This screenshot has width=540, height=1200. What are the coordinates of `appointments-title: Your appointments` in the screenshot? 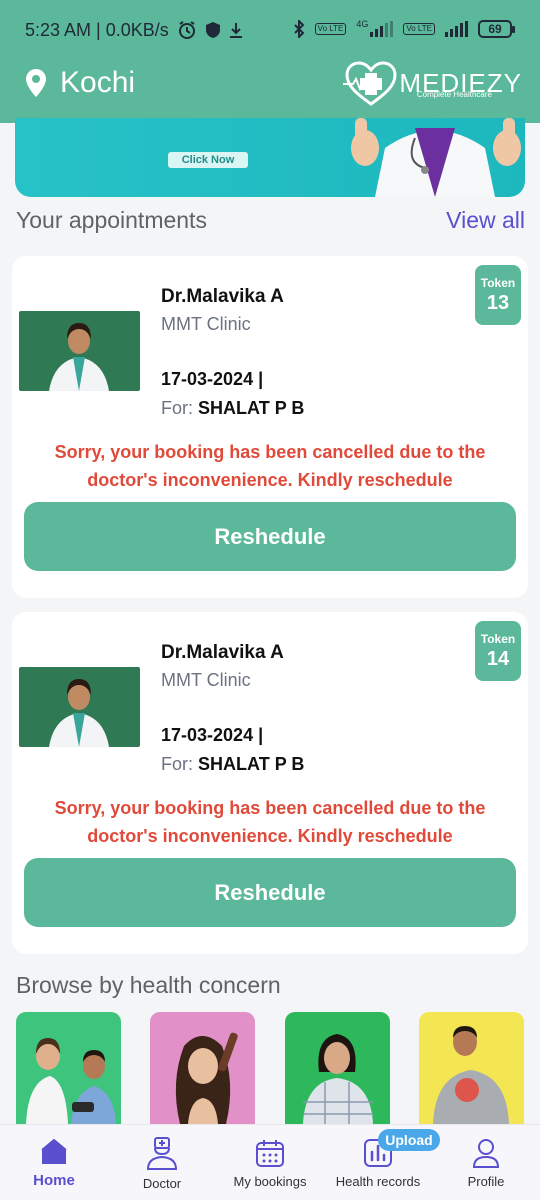 It's located at (111, 220).